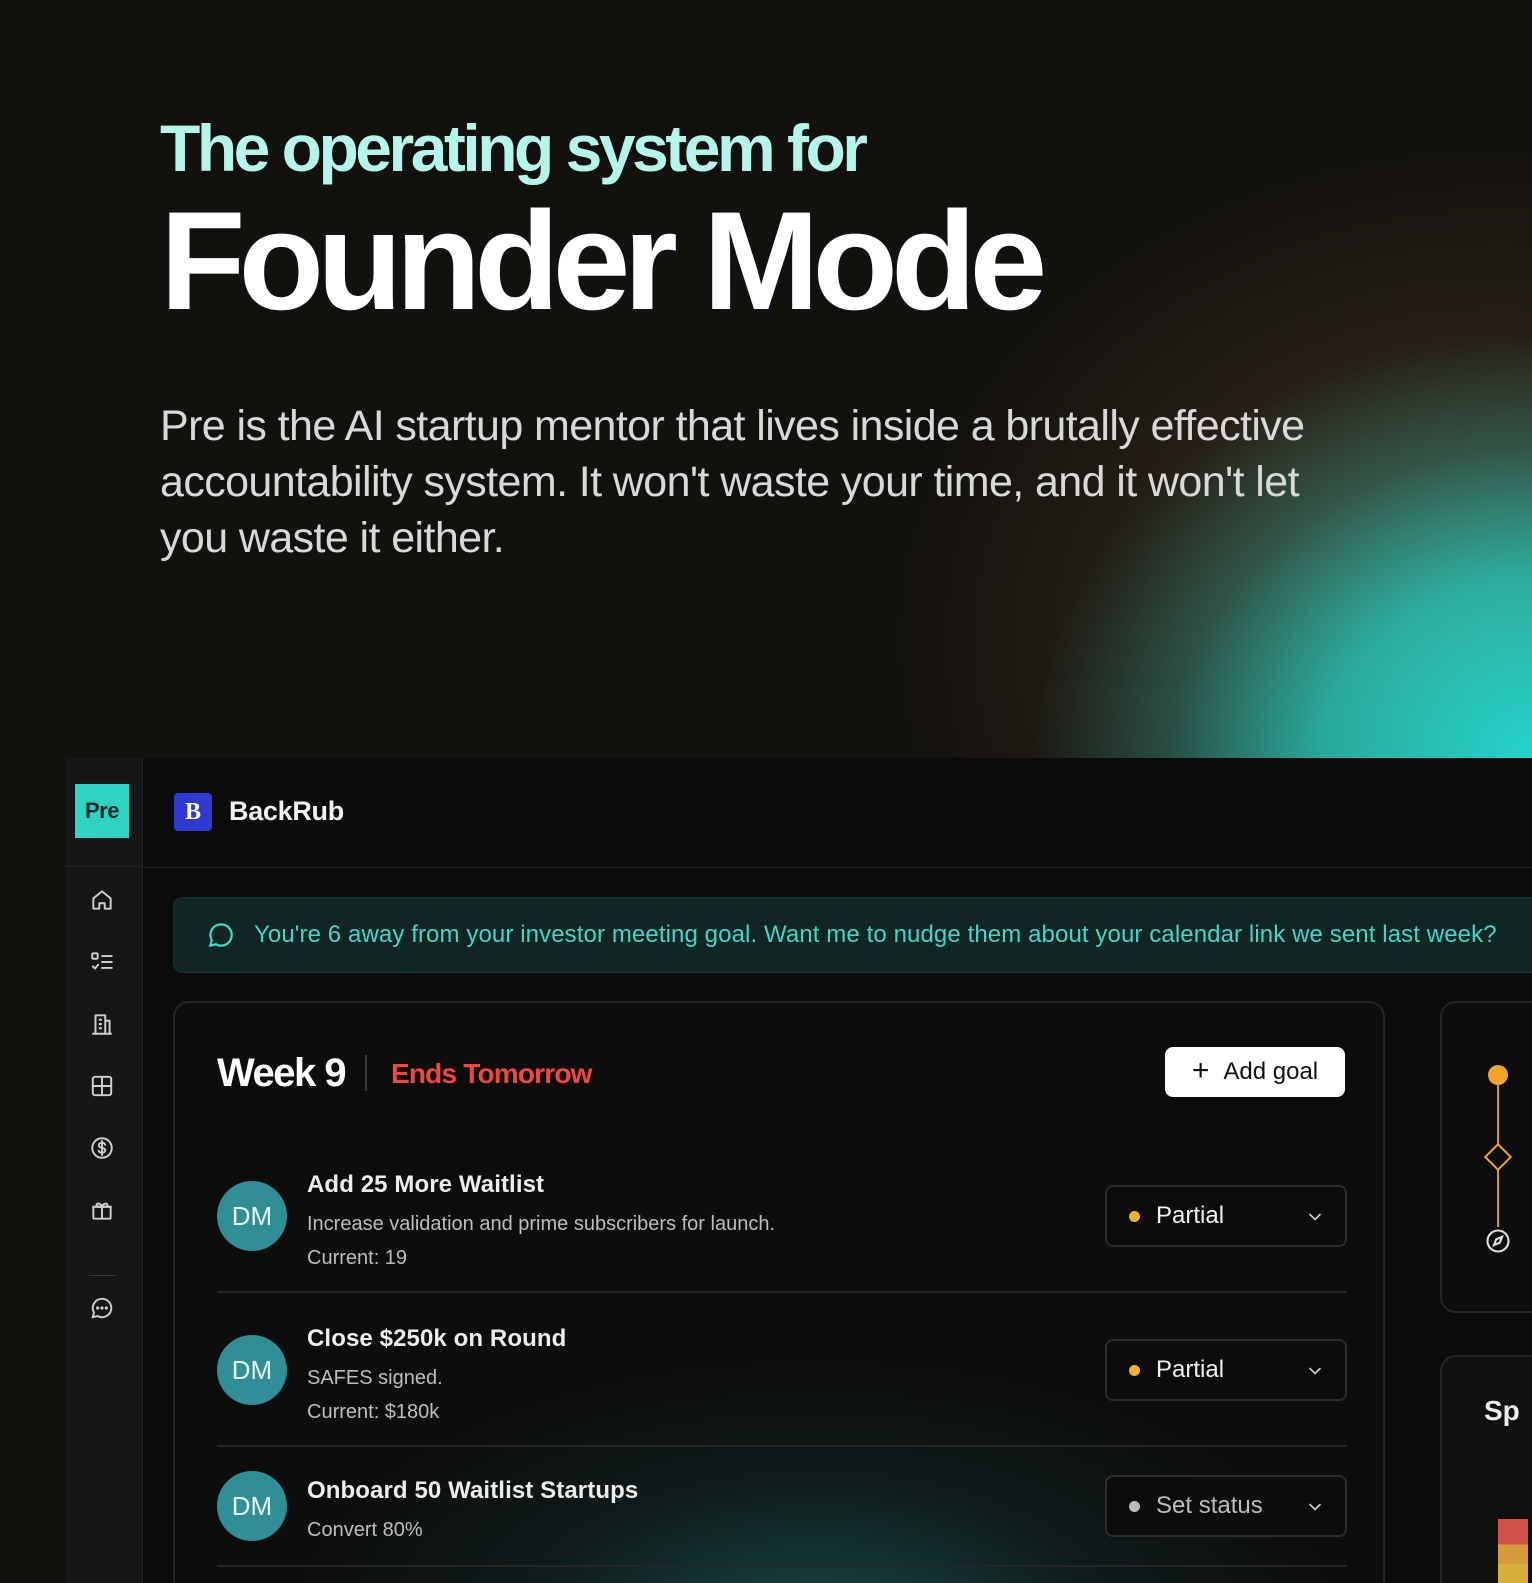 This screenshot has height=1583, width=1532. Describe the element at coordinates (437, 1338) in the screenshot. I see `goal-title: Close $250k on Round` at that location.